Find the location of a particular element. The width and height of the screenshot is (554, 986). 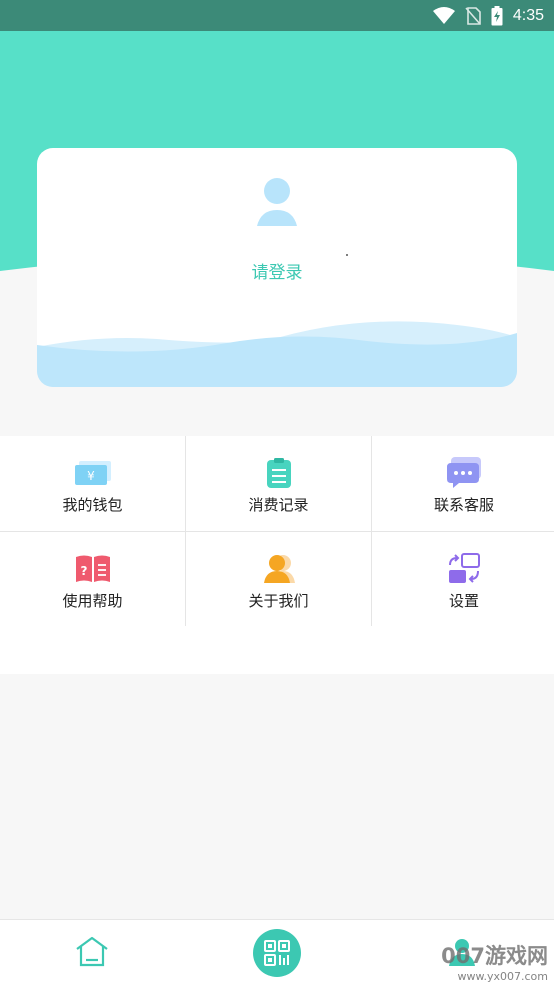

help-book-icon: ? is located at coordinates (92, 568).